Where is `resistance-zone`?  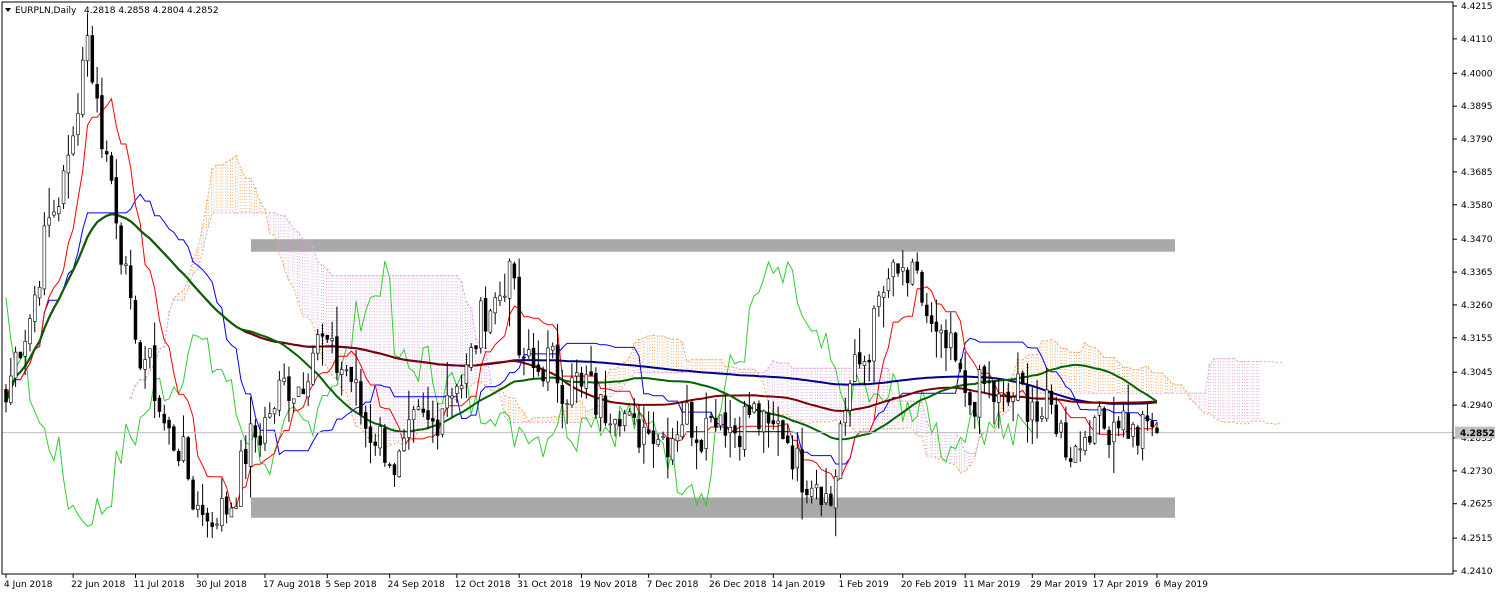 resistance-zone is located at coordinates (713, 245).